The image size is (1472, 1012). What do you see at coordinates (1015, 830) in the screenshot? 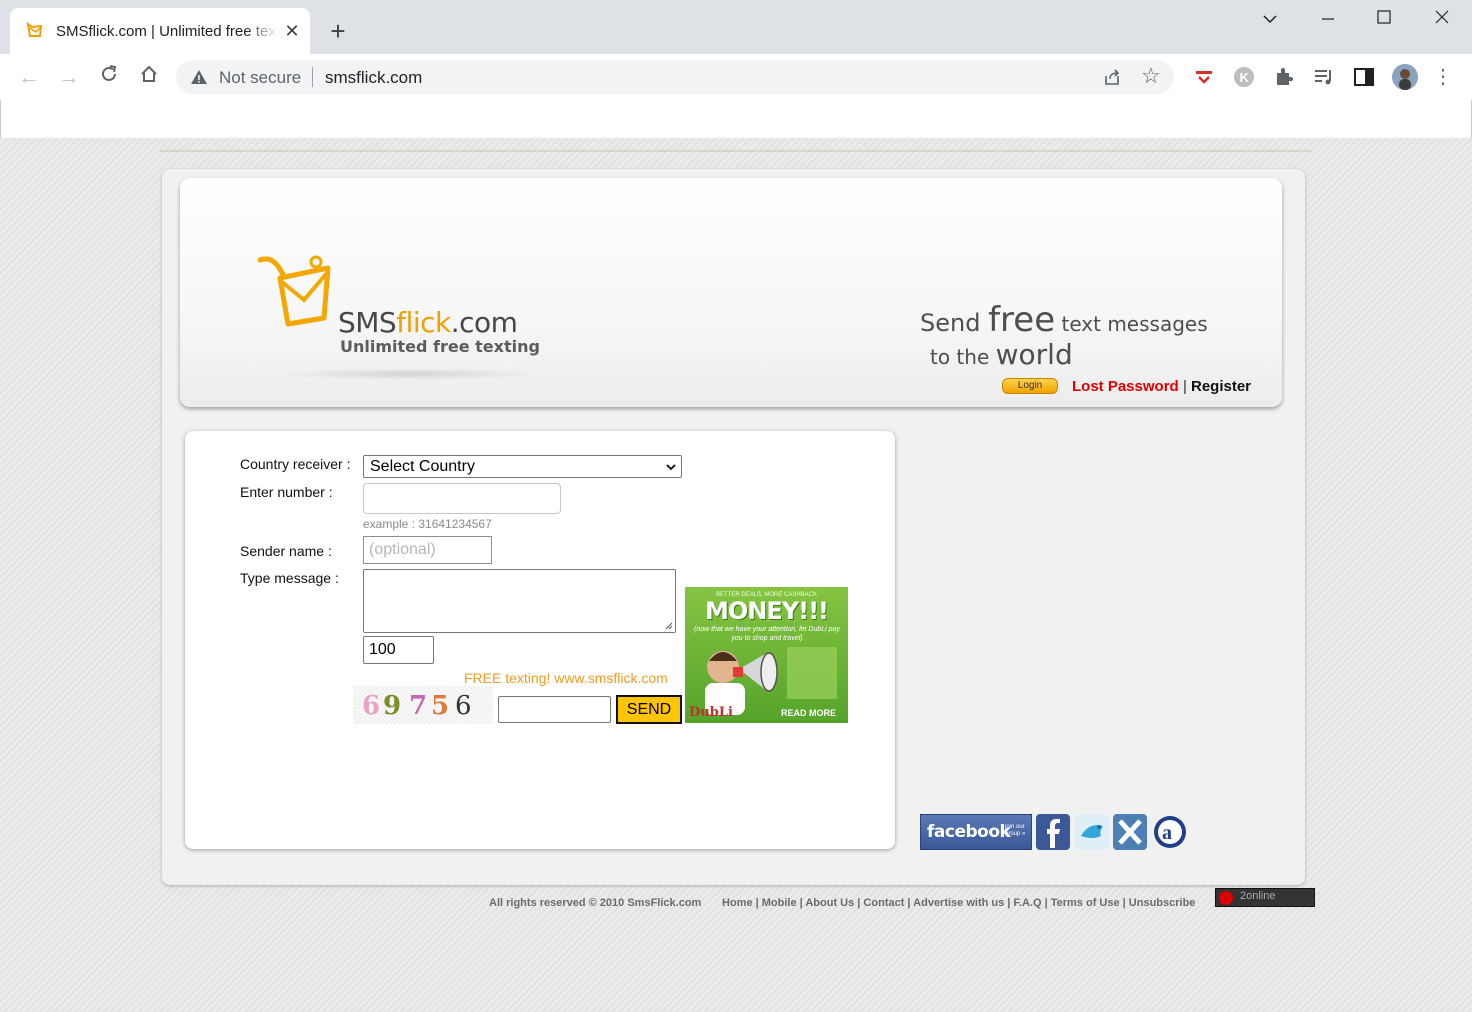
I see `facebook-join-text: join our group »` at bounding box center [1015, 830].